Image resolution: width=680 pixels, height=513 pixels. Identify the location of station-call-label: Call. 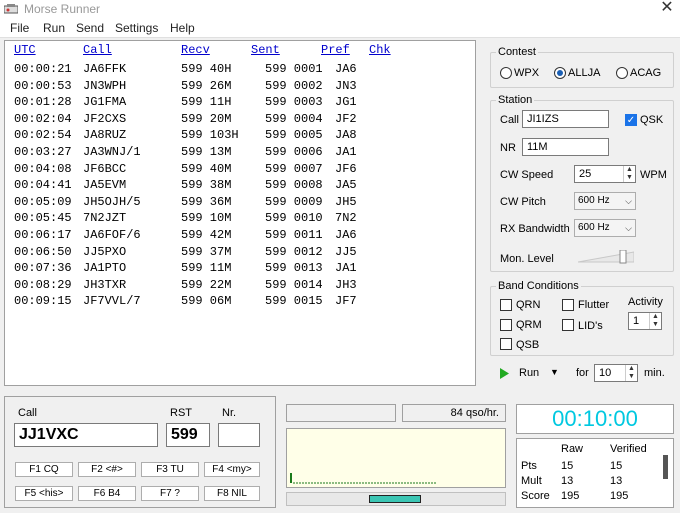
(509, 120).